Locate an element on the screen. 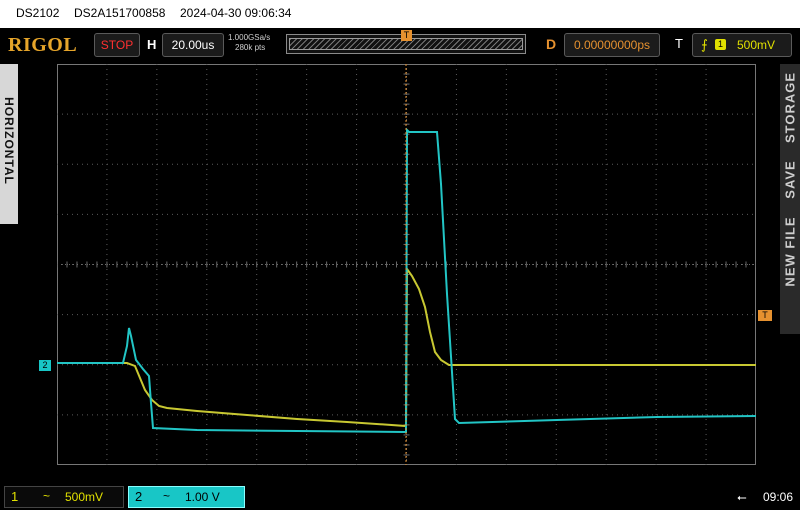 The width and height of the screenshot is (800, 510). memory-depth: 280k pts is located at coordinates (250, 47).